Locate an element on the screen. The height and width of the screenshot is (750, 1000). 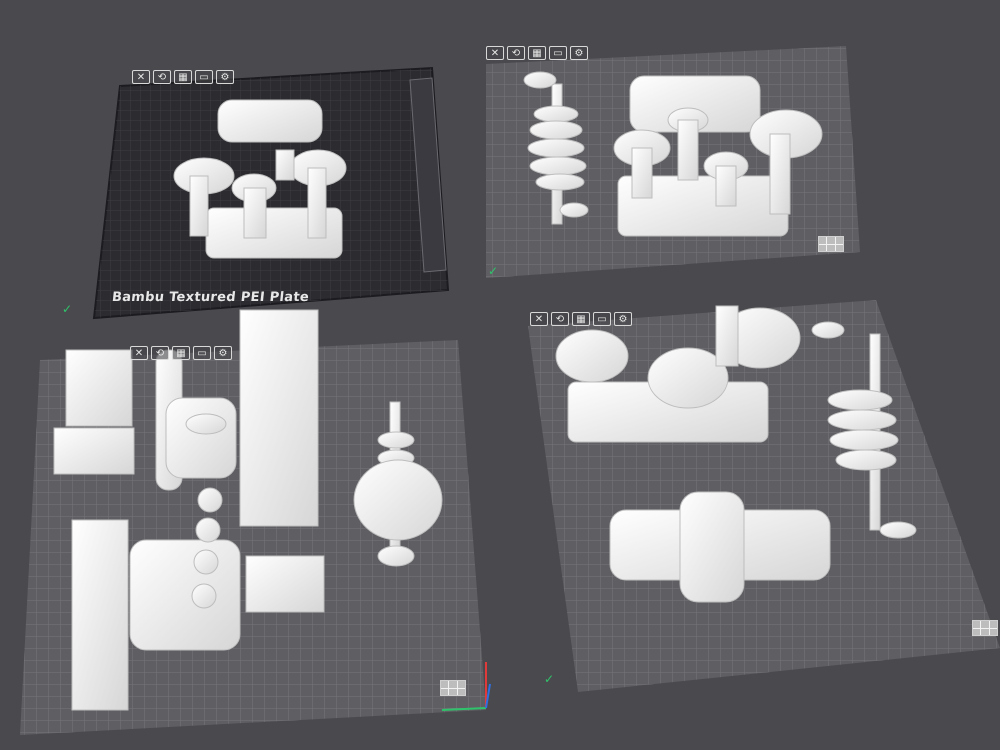
plate-3-toolbar: ✕ ⟲ ▦ ▭ ⚙ is located at coordinates (181, 353).